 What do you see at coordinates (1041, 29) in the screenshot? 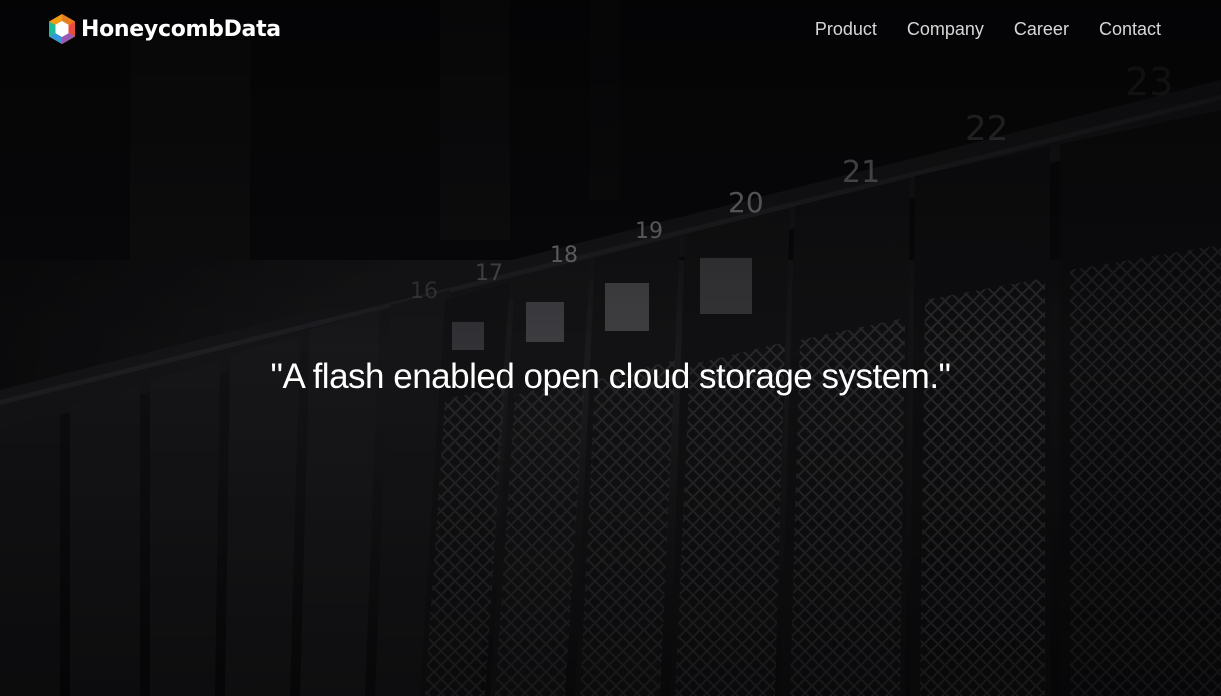
I see `nav-link-career: Career` at bounding box center [1041, 29].